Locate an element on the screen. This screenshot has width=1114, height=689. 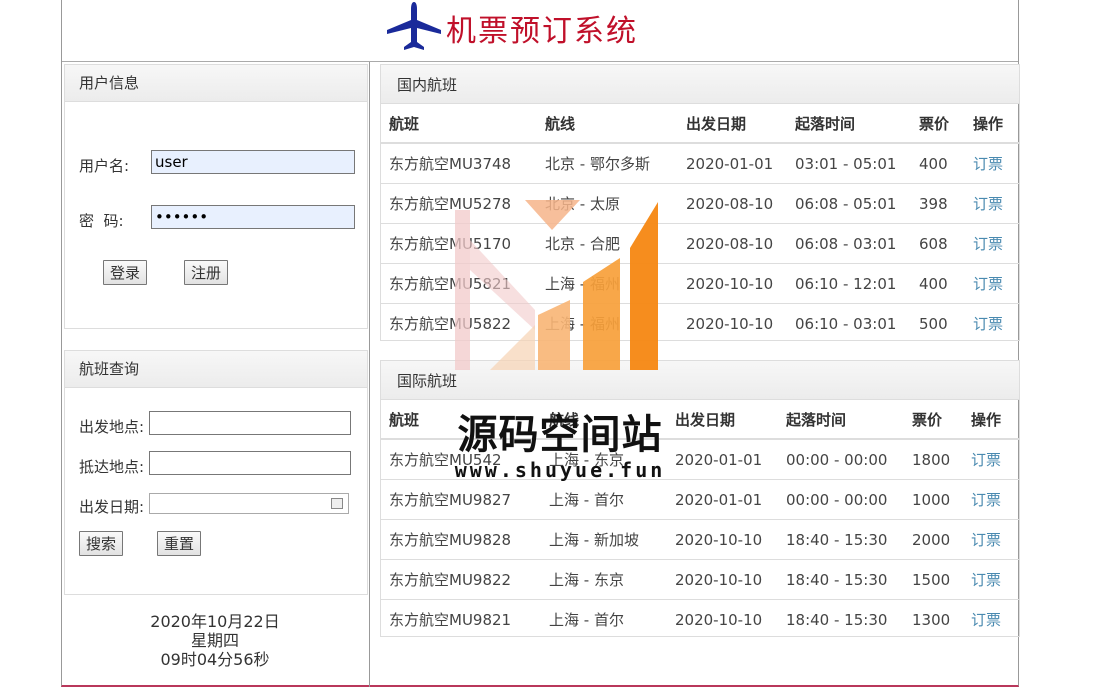
flight-cell: 东方航空MU9827 is located at coordinates (461, 499).